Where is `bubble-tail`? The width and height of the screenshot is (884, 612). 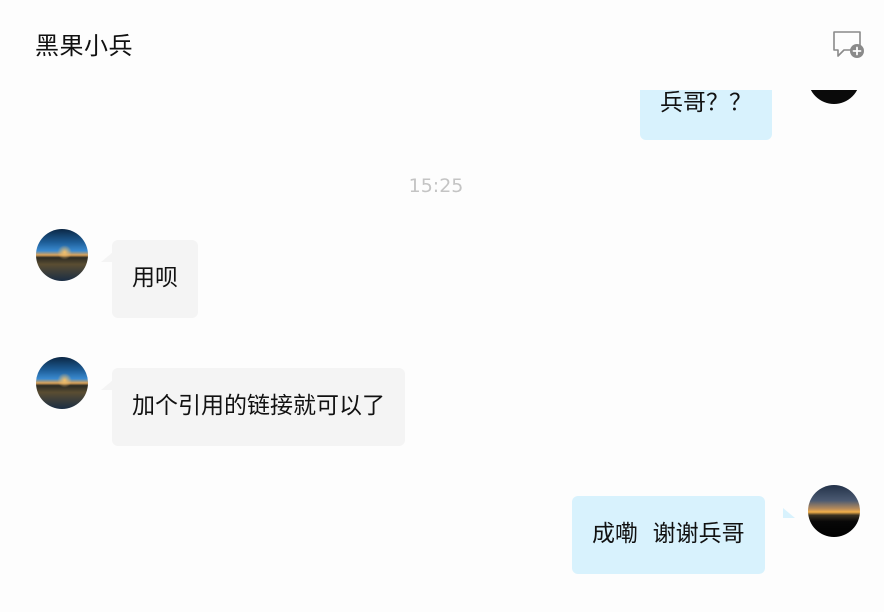 bubble-tail is located at coordinates (789, 513).